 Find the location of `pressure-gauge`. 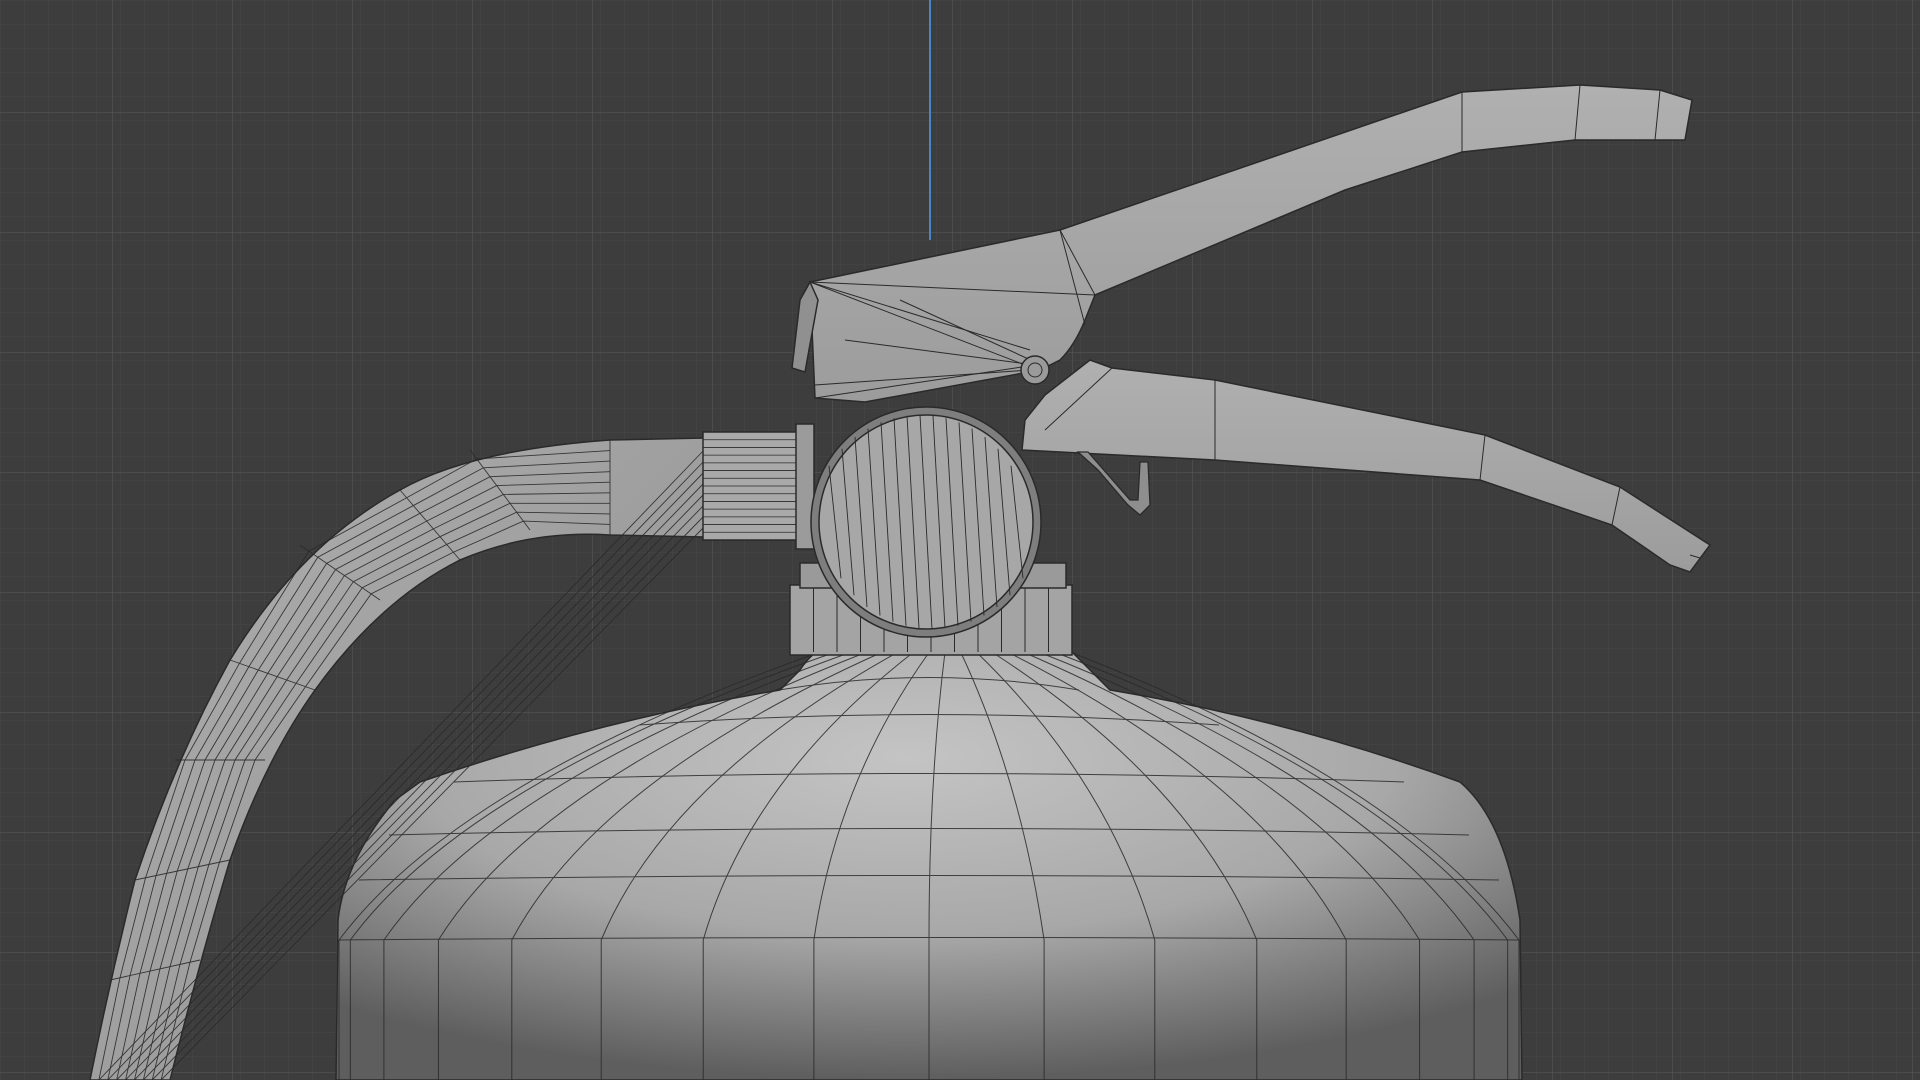

pressure-gauge is located at coordinates (926, 522).